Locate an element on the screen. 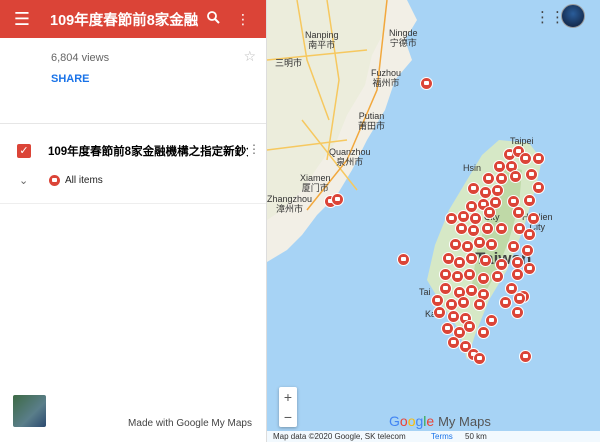  attribution-text: Map data ©2020 Google, SK telecom is located at coordinates (339, 436).